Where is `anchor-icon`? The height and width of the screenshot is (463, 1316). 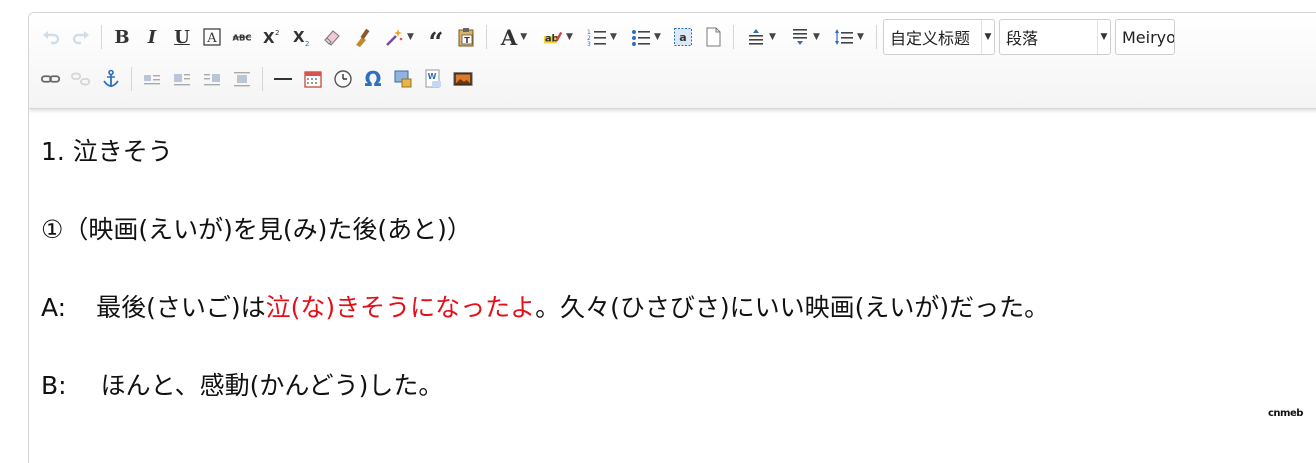 anchor-icon is located at coordinates (111, 79).